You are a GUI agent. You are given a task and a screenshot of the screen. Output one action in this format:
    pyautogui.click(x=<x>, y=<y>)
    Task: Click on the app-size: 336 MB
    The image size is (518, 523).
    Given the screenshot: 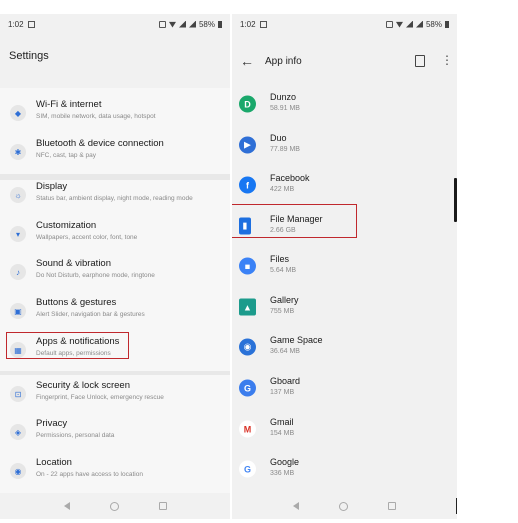 What is the action you would take?
    pyautogui.click(x=282, y=473)
    